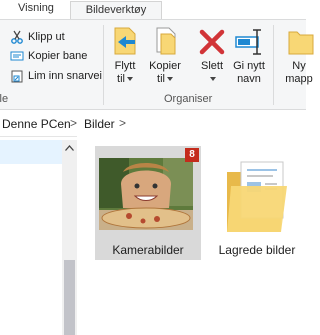  Describe the element at coordinates (192, 155) in the screenshot. I see `notification-badge: 8` at that location.